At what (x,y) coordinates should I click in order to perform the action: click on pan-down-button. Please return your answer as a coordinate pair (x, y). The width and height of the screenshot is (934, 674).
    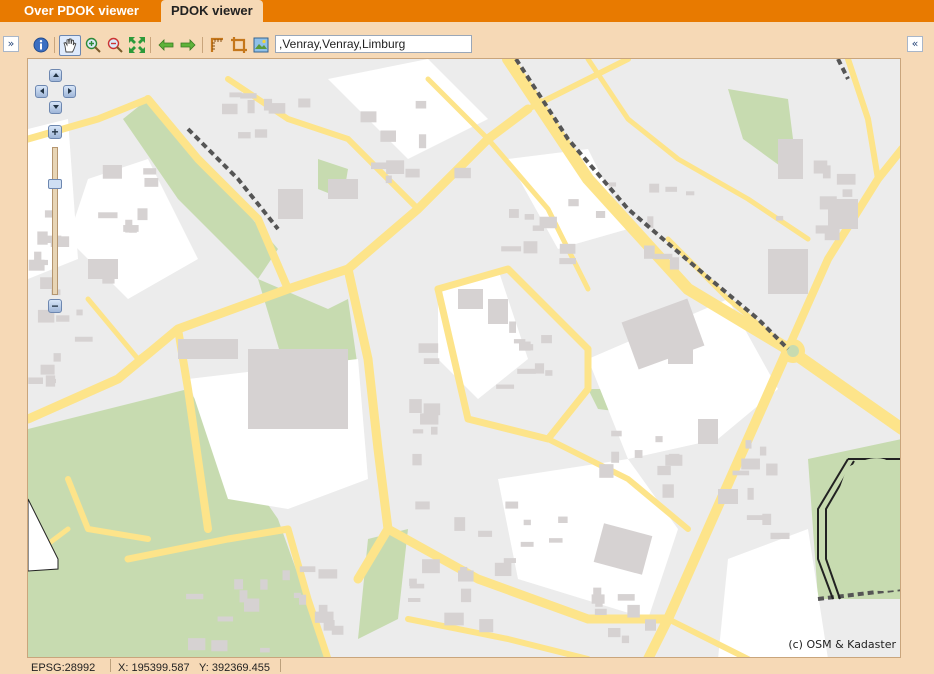
    Looking at the image, I should click on (55, 107).